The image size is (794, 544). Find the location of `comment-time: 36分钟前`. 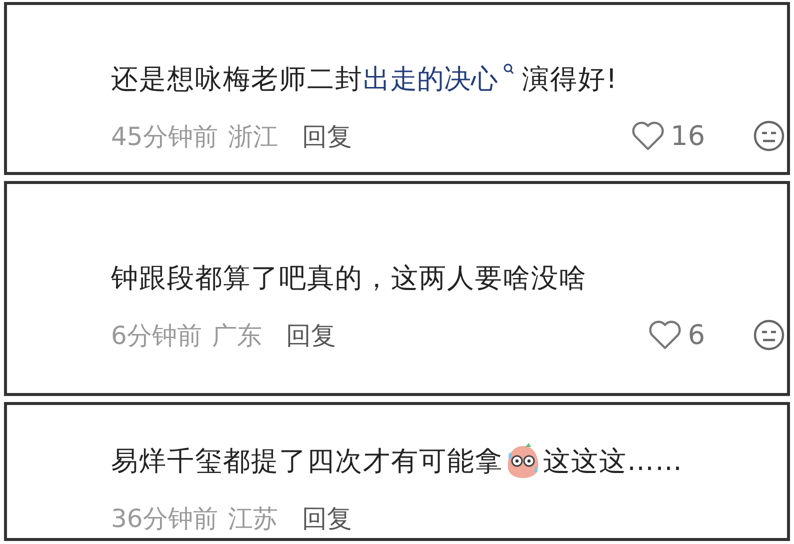

comment-time: 36分钟前 is located at coordinates (164, 518).